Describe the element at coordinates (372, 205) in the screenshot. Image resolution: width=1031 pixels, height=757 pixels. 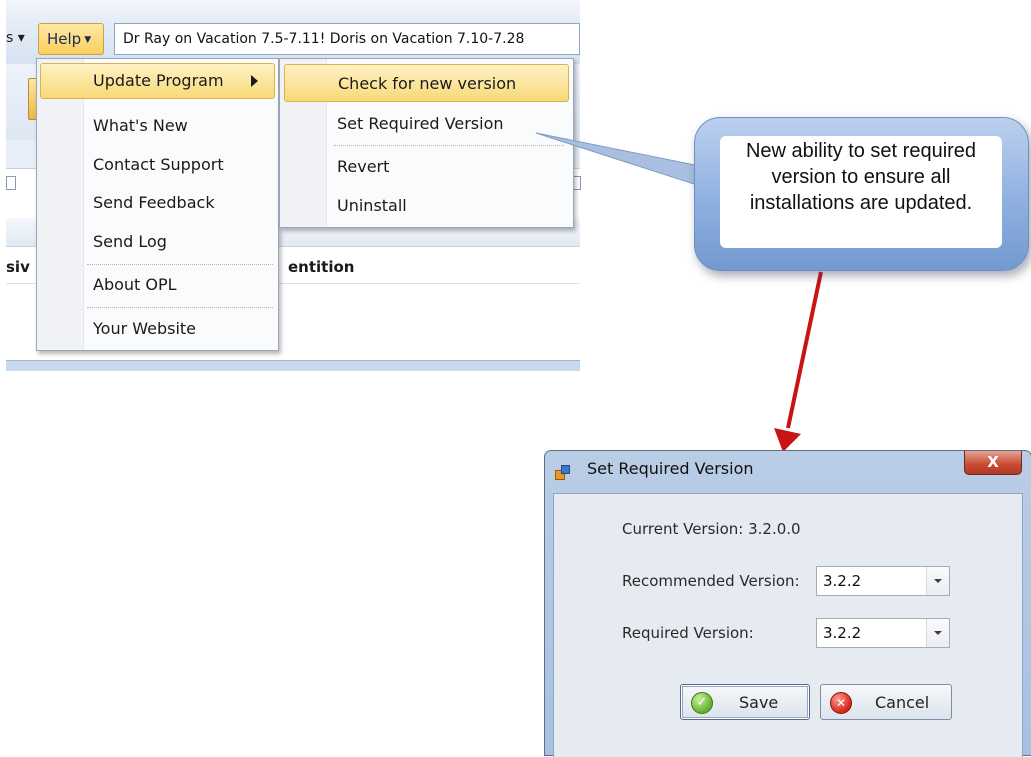
I see `submenu-item-uninstall: Uninstall` at that location.